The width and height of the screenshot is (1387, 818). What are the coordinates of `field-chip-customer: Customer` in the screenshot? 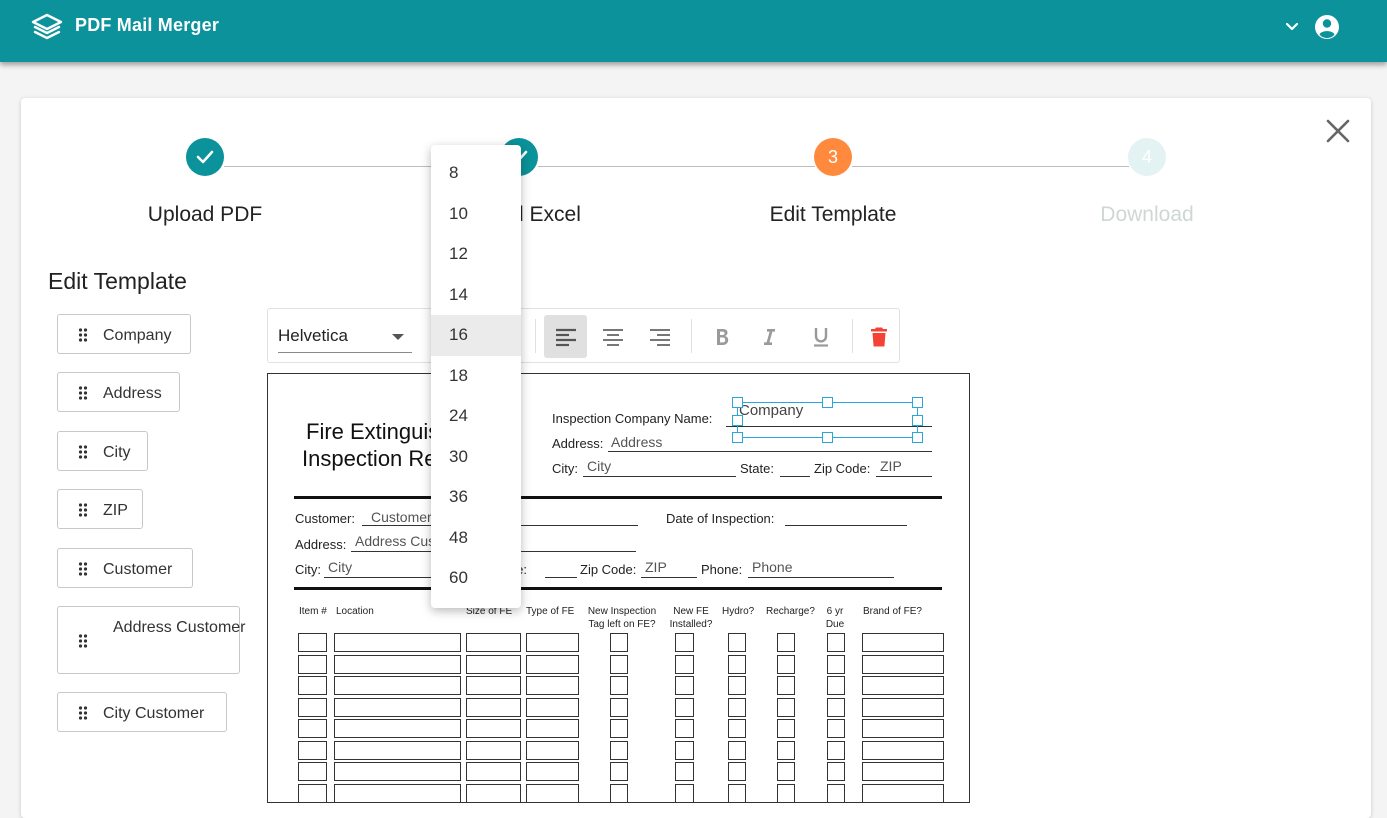 It's located at (125, 568).